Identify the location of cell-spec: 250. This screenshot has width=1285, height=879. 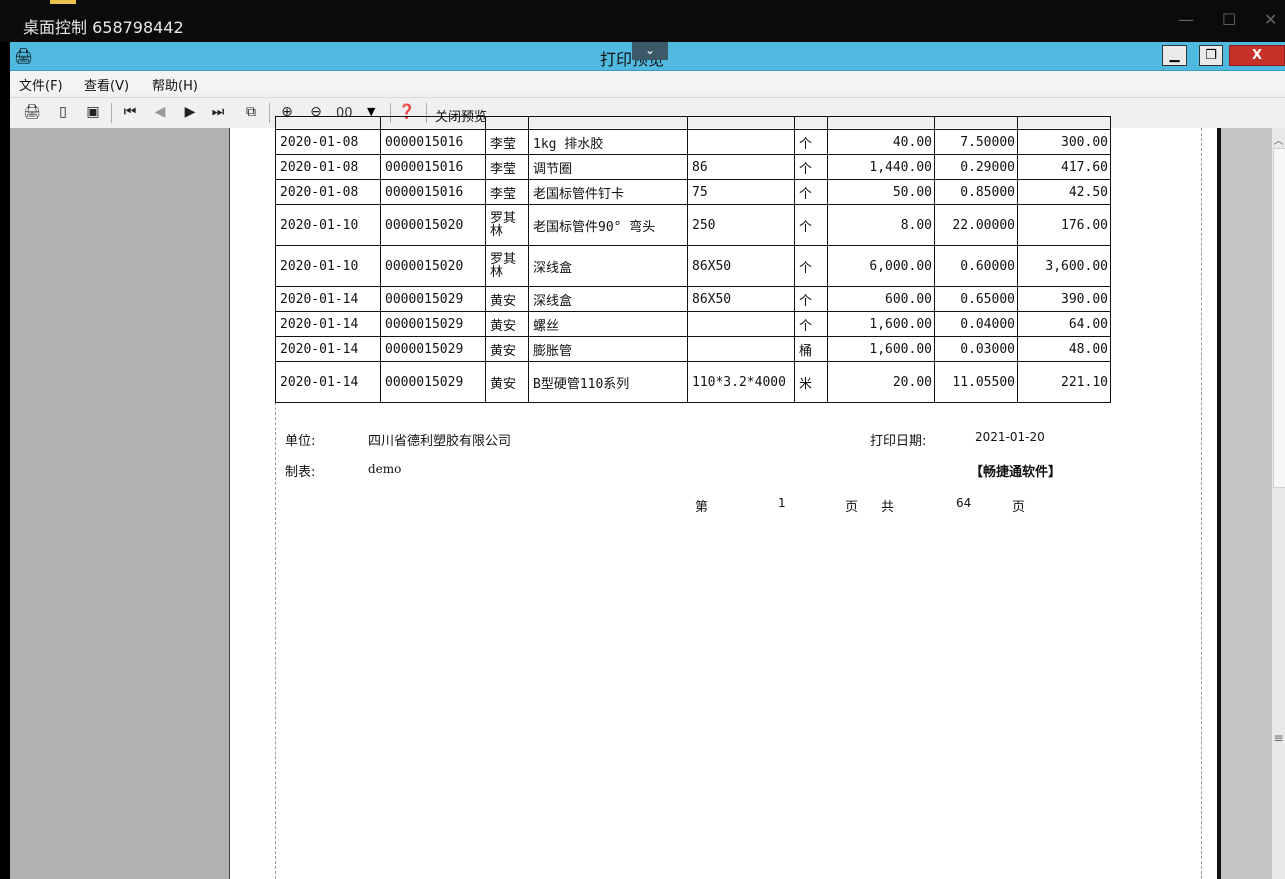
(741, 225).